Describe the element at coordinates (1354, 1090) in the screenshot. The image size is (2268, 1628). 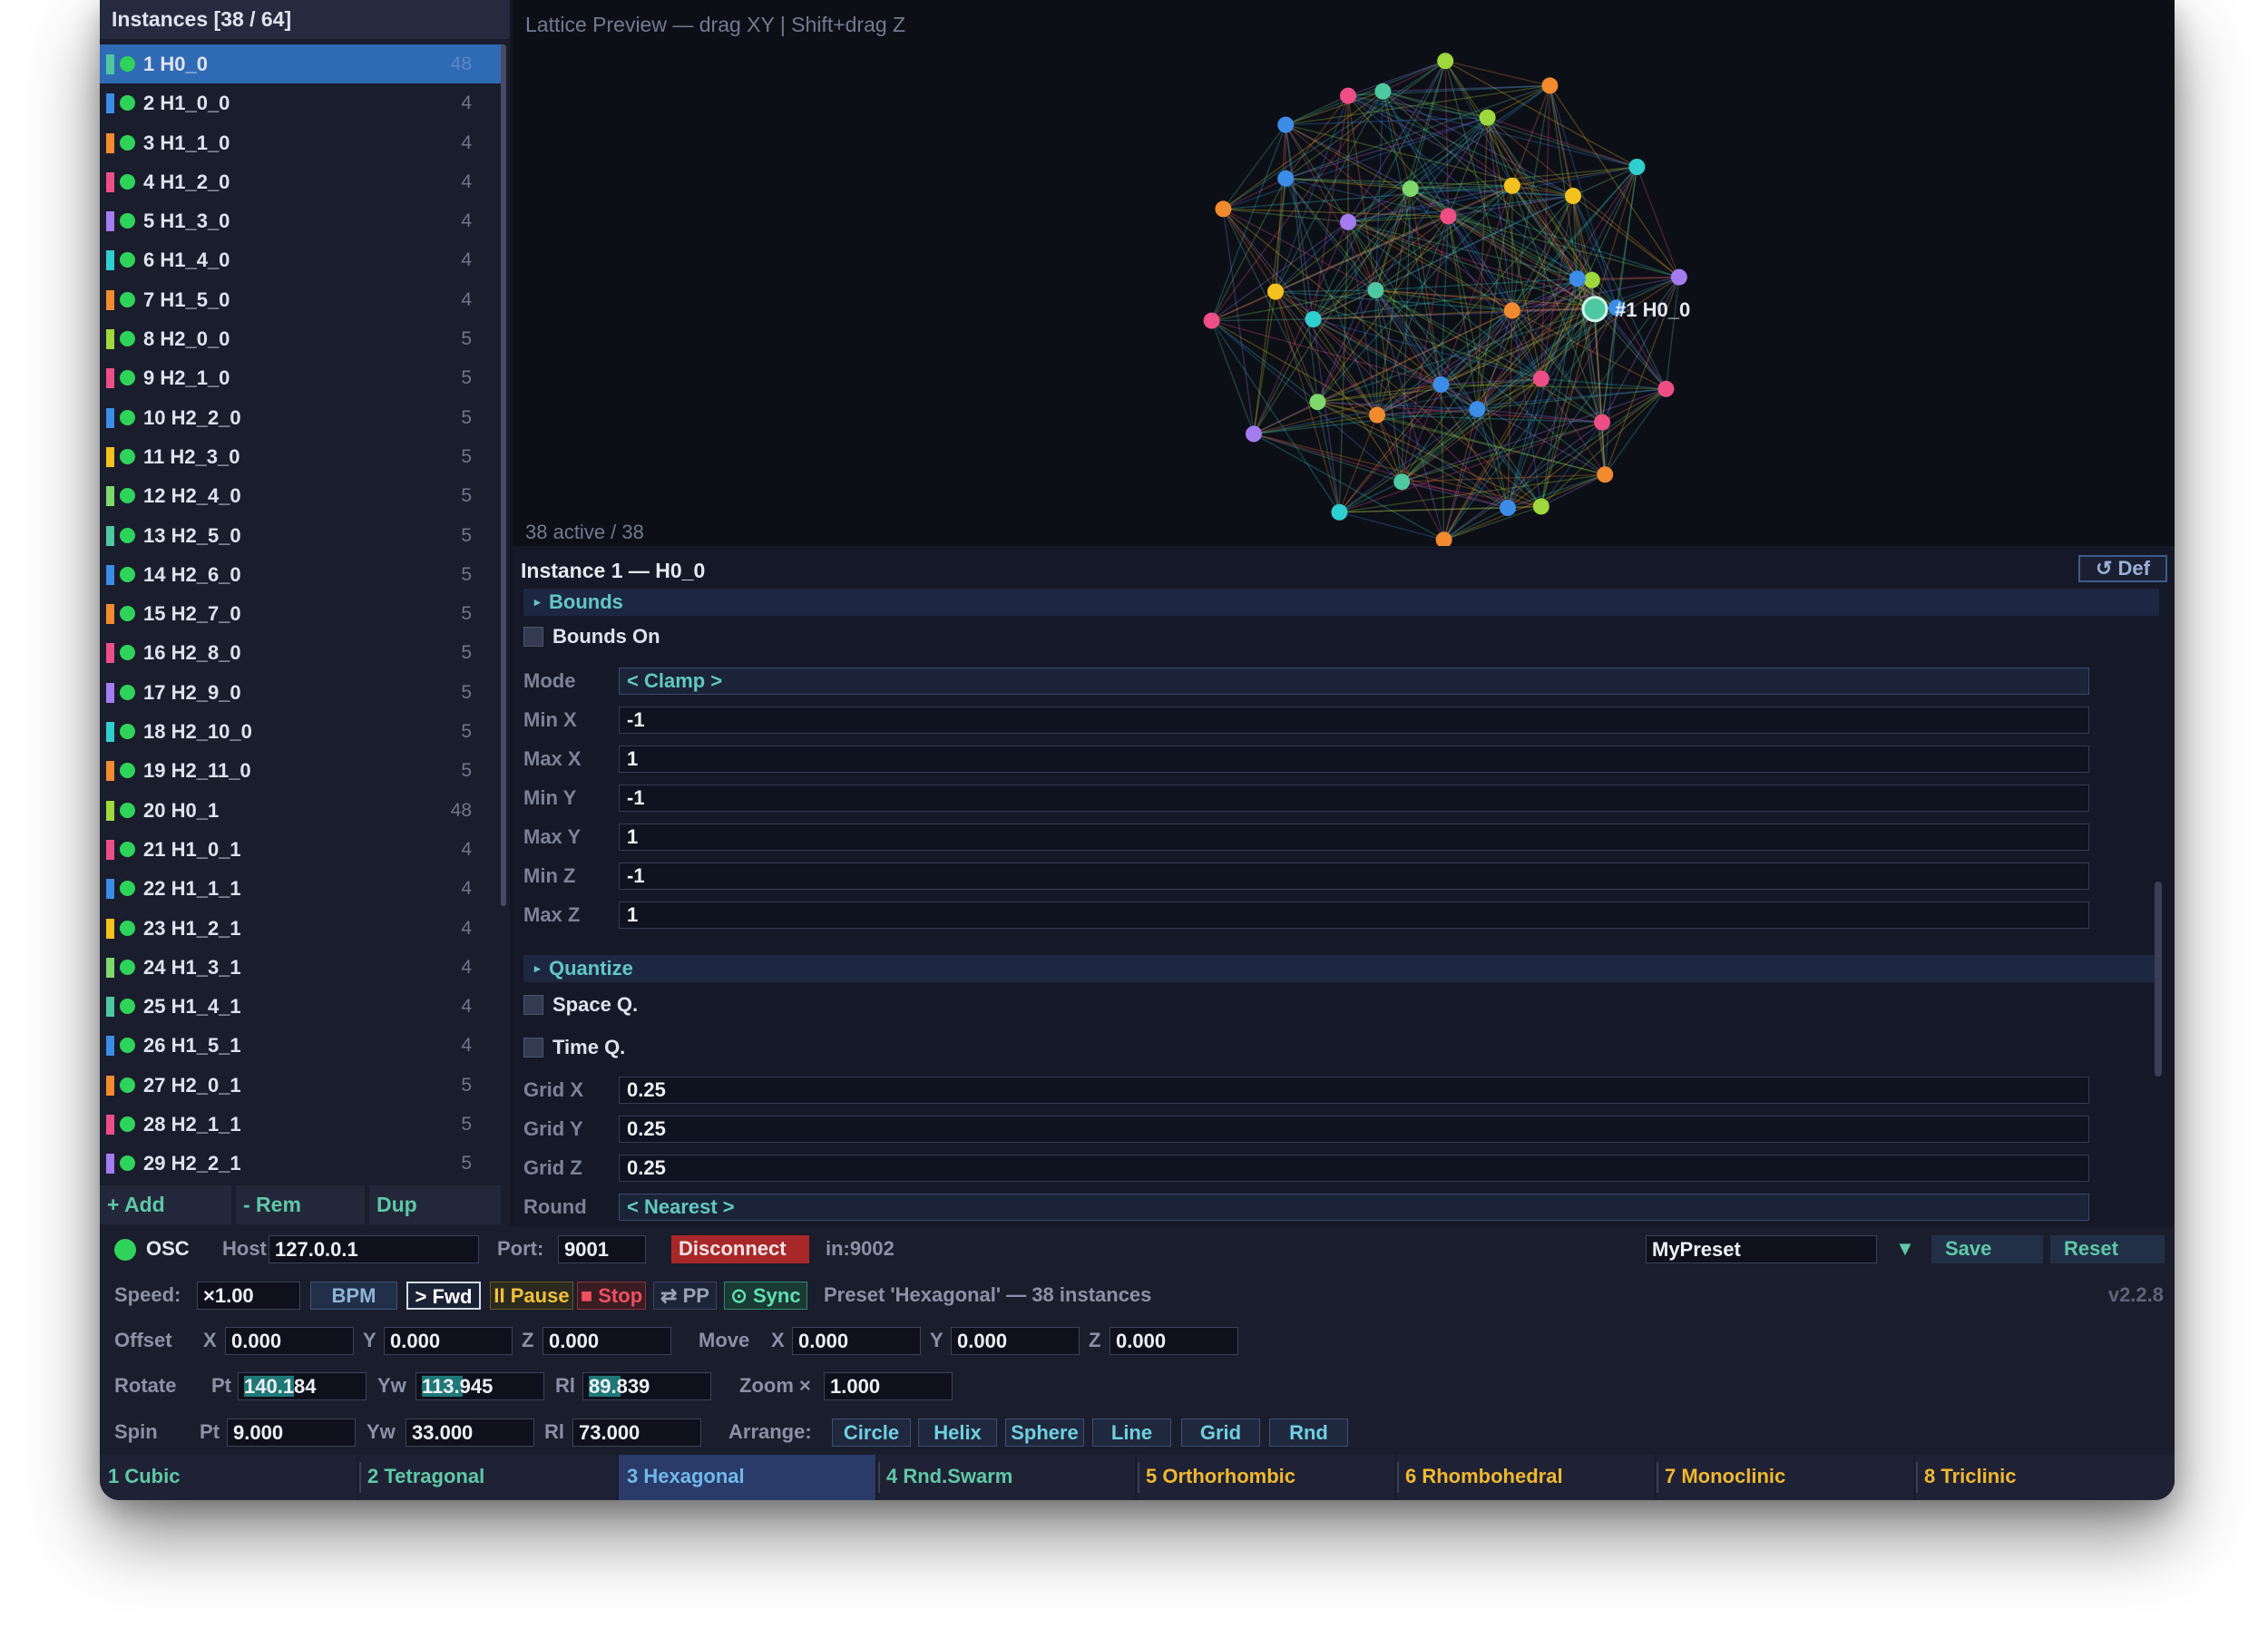
I see `grid-x-field: 0.25` at that location.